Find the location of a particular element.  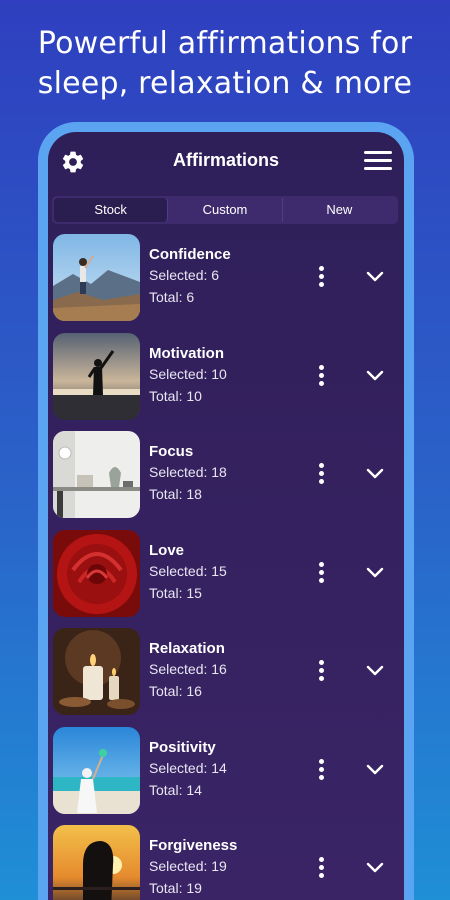

category-name: Confidence is located at coordinates (190, 254).